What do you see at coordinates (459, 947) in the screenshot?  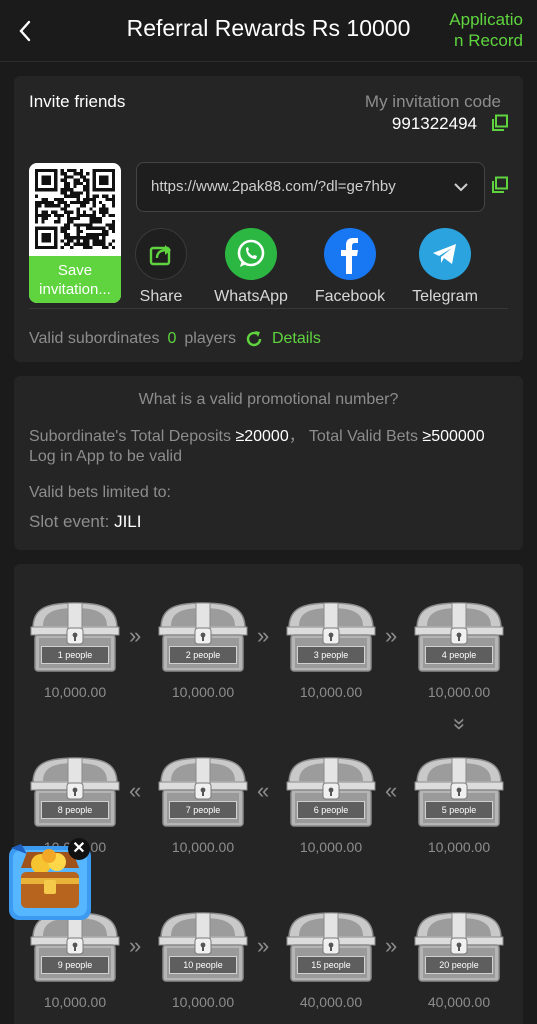 I see `reward-chest: 20 people` at bounding box center [459, 947].